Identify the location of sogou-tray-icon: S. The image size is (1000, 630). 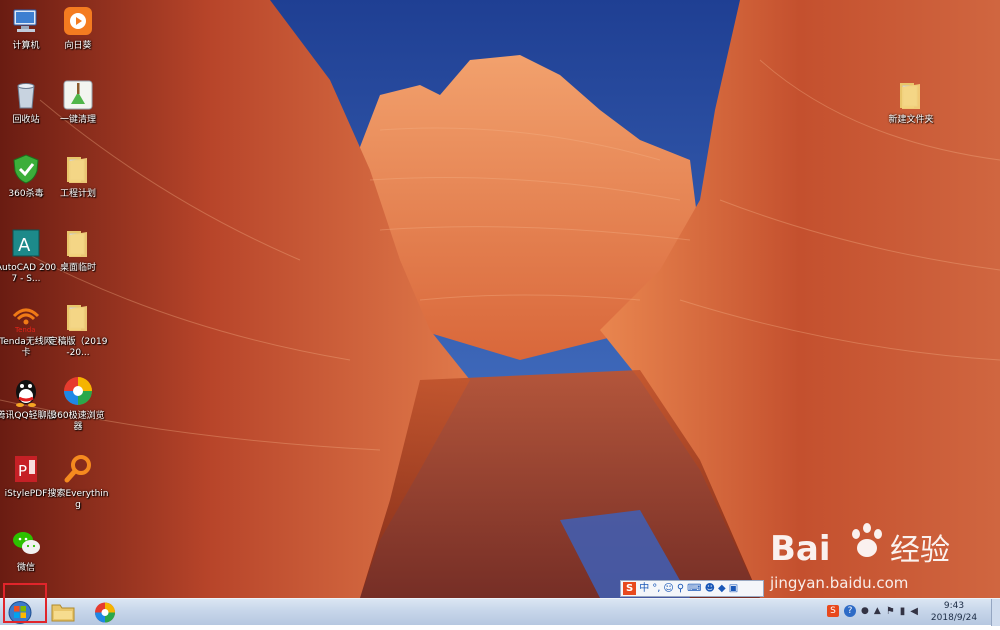
(833, 611).